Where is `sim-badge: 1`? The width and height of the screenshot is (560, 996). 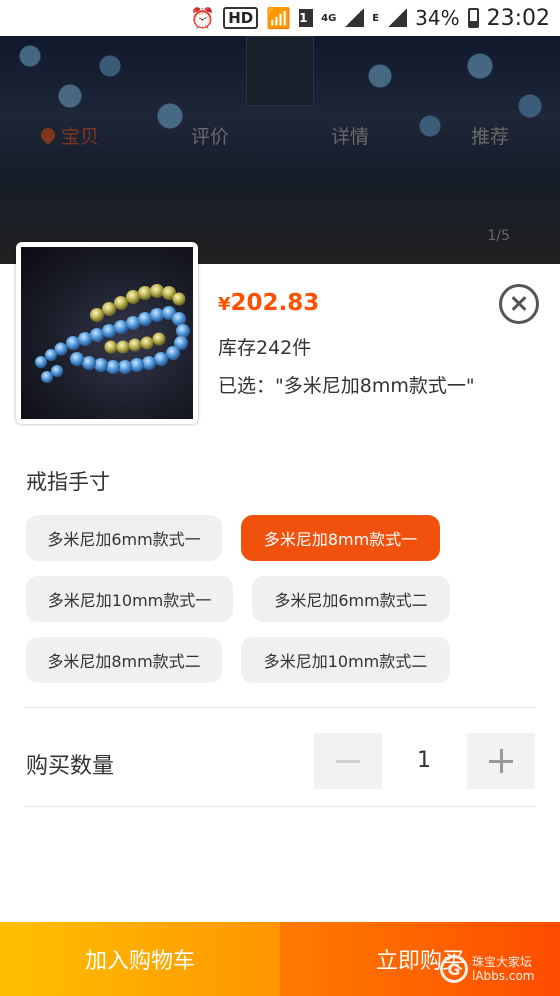
sim-badge: 1 is located at coordinates (306, 18).